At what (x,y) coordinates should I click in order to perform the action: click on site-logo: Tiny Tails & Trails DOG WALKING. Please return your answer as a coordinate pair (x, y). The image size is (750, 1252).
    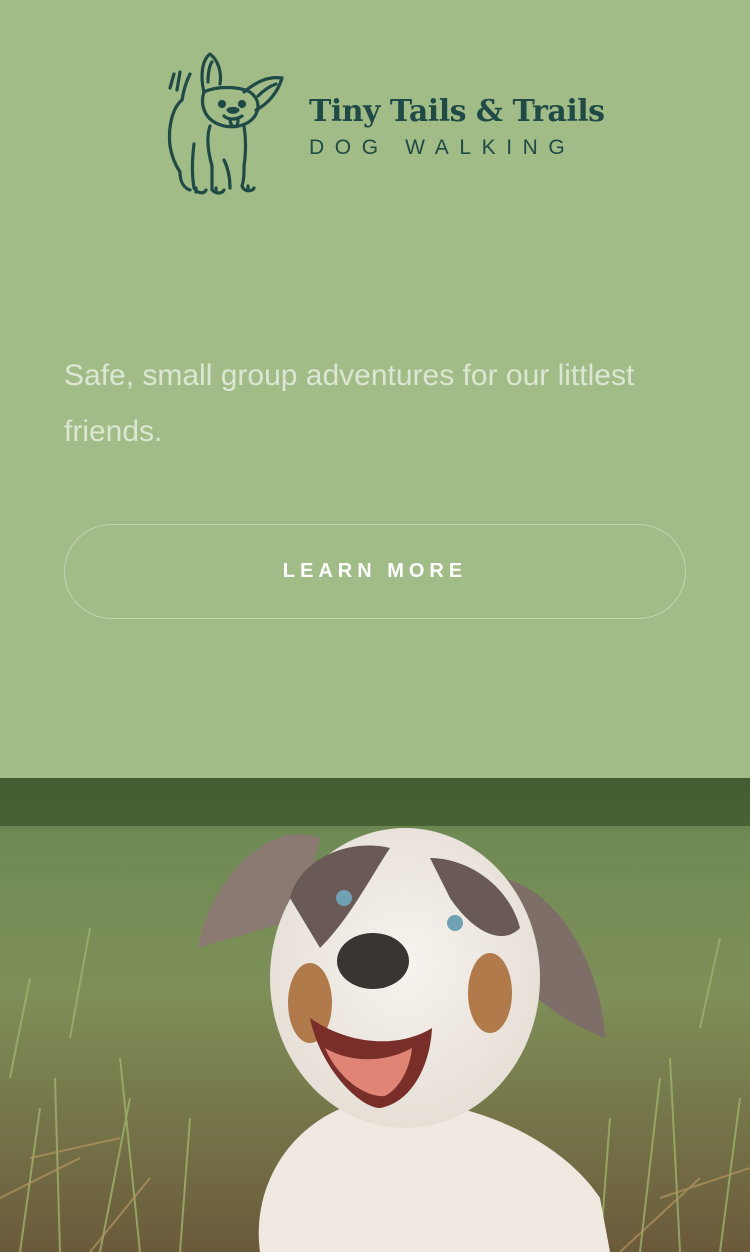
    Looking at the image, I should click on (382, 124).